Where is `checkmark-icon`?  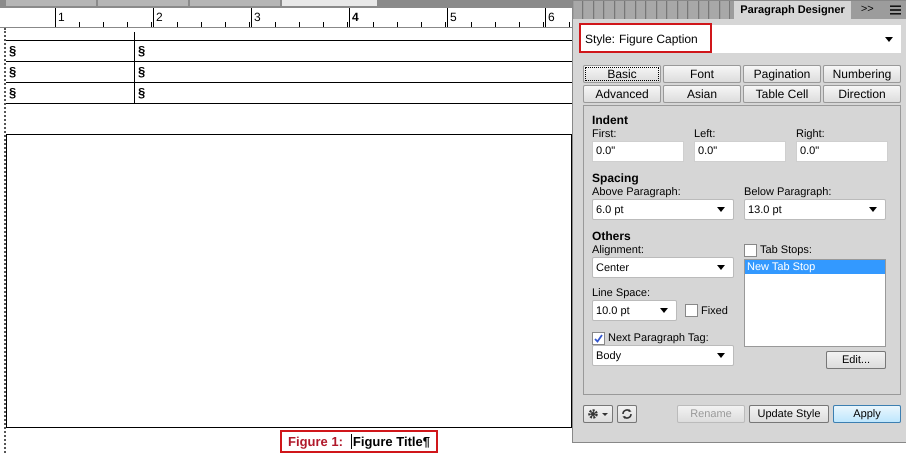 checkmark-icon is located at coordinates (598, 338).